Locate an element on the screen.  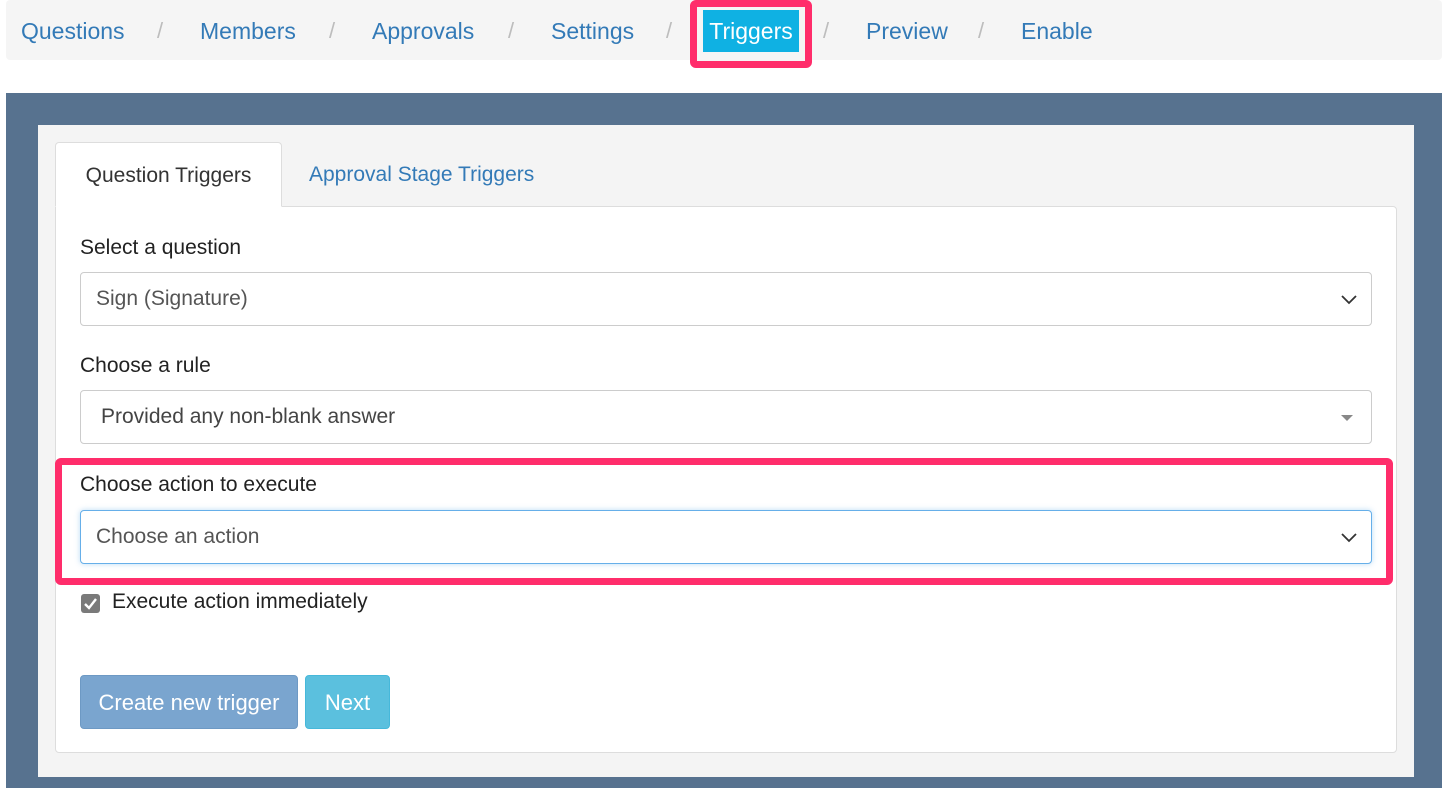
breadcrumb-item-triggers: Triggers is located at coordinates (751, 31).